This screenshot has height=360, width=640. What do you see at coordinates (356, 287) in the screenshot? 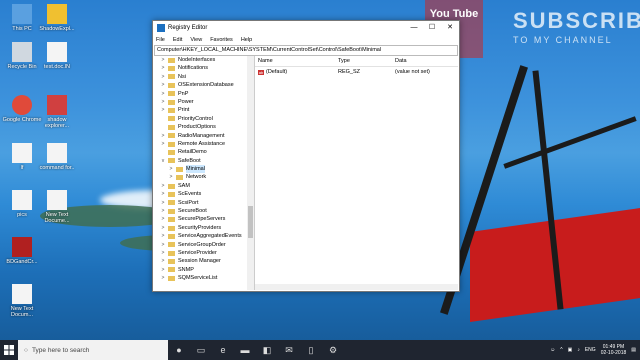
I see `values-horizontal-scrollbar` at bounding box center [356, 287].